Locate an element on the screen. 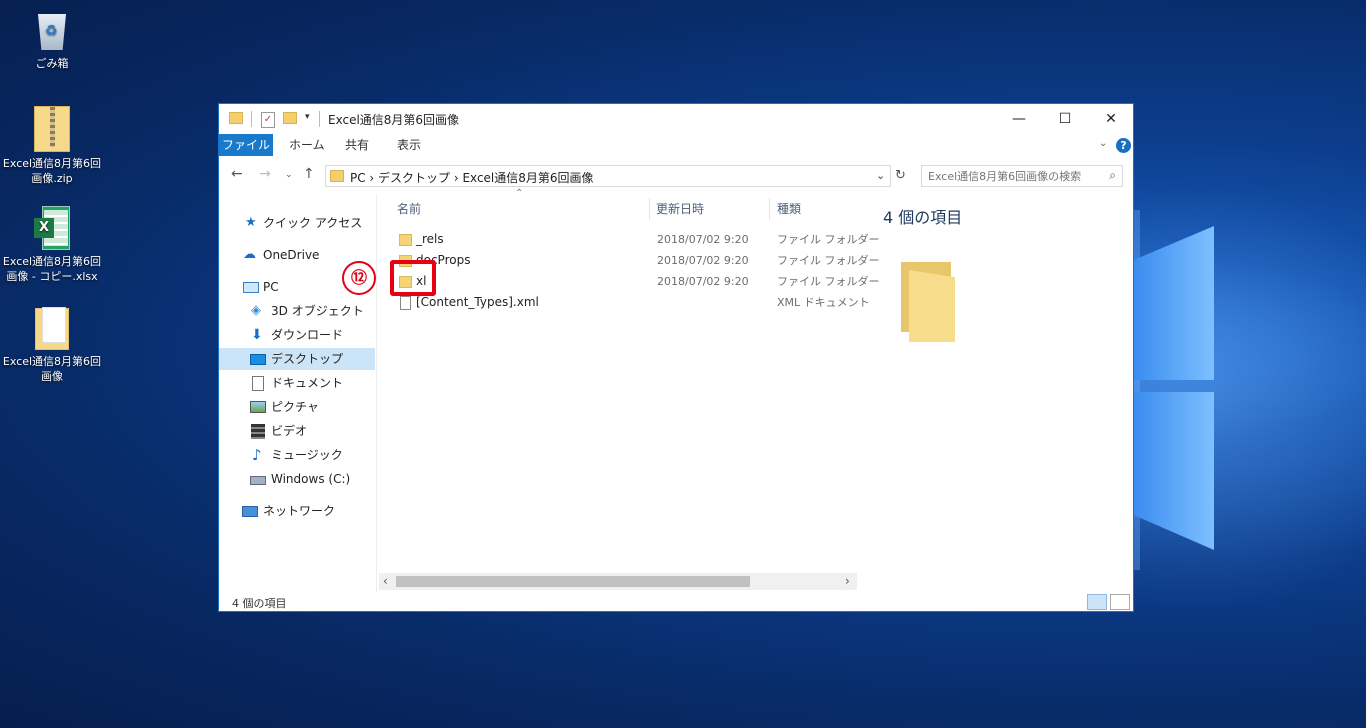 The height and width of the screenshot is (728, 1366). properties-icon: ✓ is located at coordinates (268, 120).